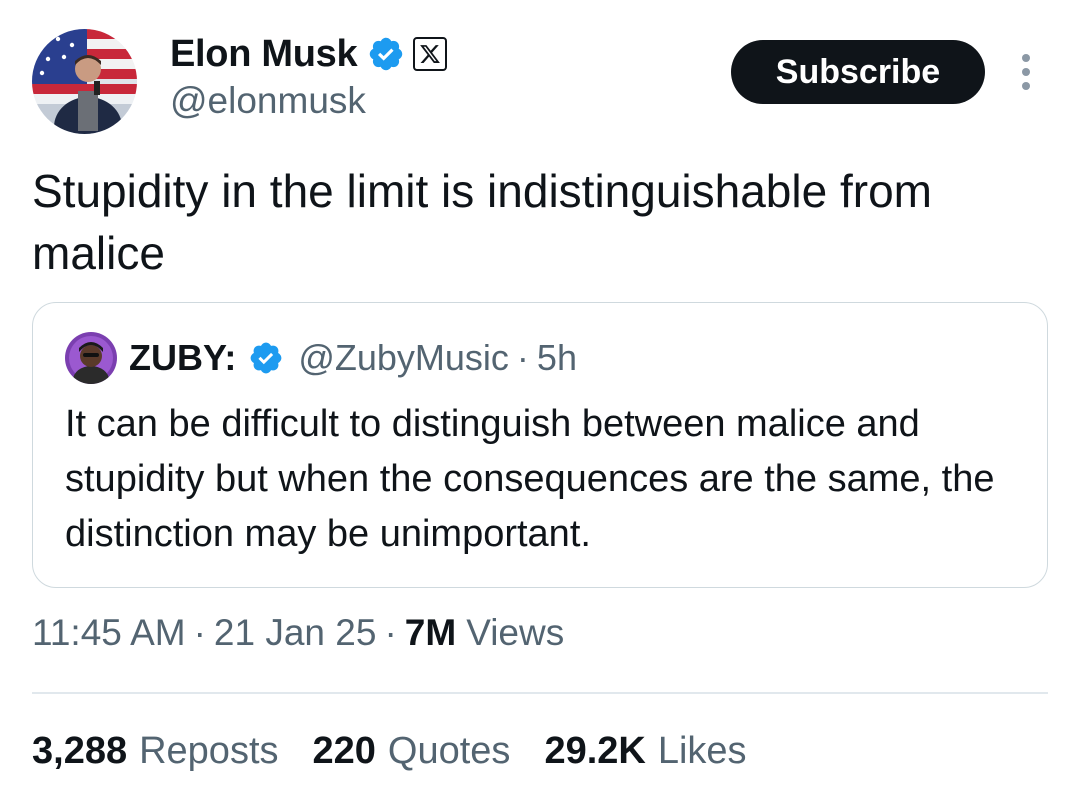  What do you see at coordinates (858, 72) in the screenshot?
I see `subscribe-button: Subscribe` at bounding box center [858, 72].